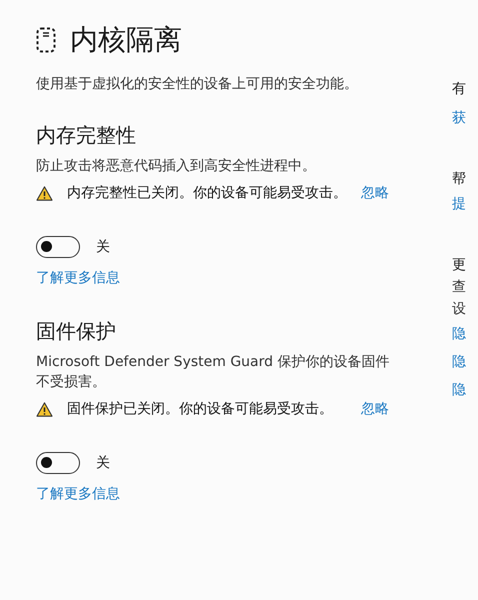  What do you see at coordinates (86, 135) in the screenshot?
I see `section-heading: 内存完整性` at bounding box center [86, 135].